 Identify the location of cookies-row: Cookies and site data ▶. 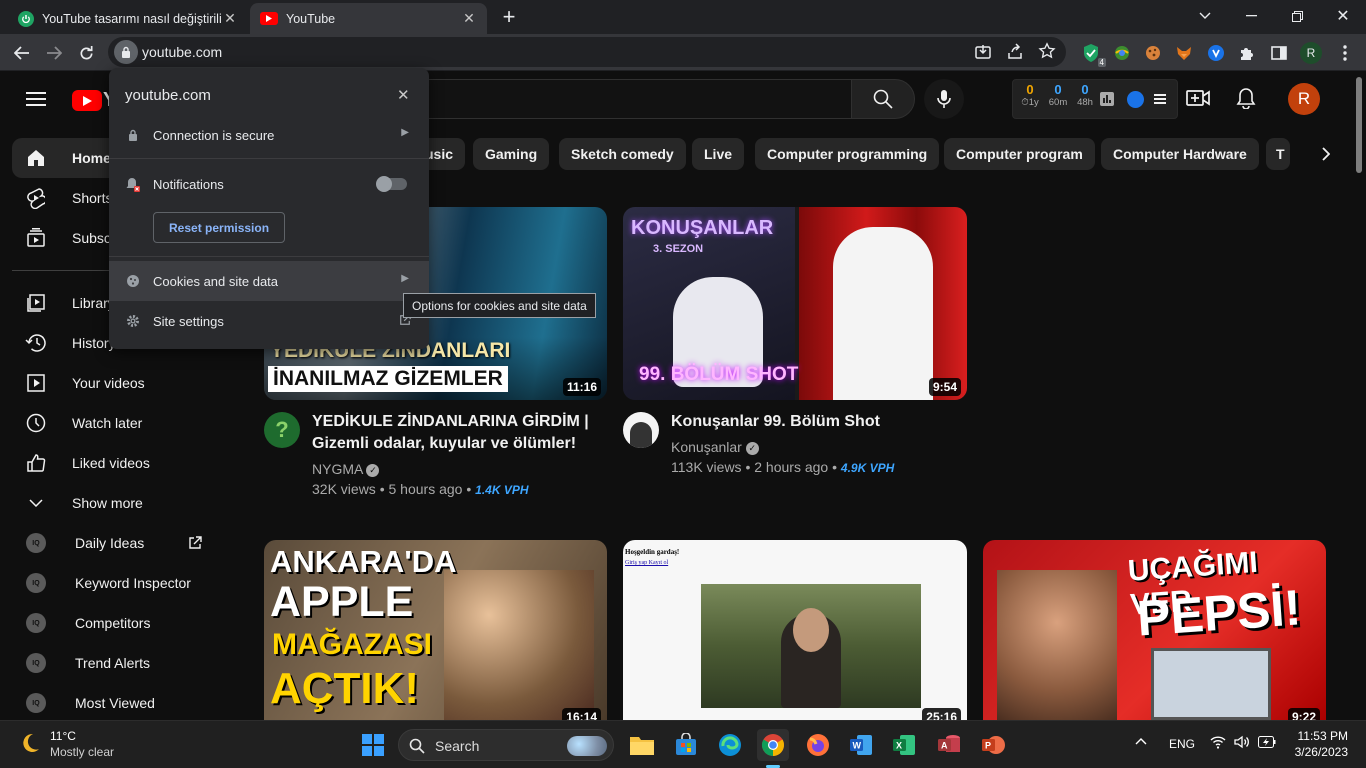
(269, 281).